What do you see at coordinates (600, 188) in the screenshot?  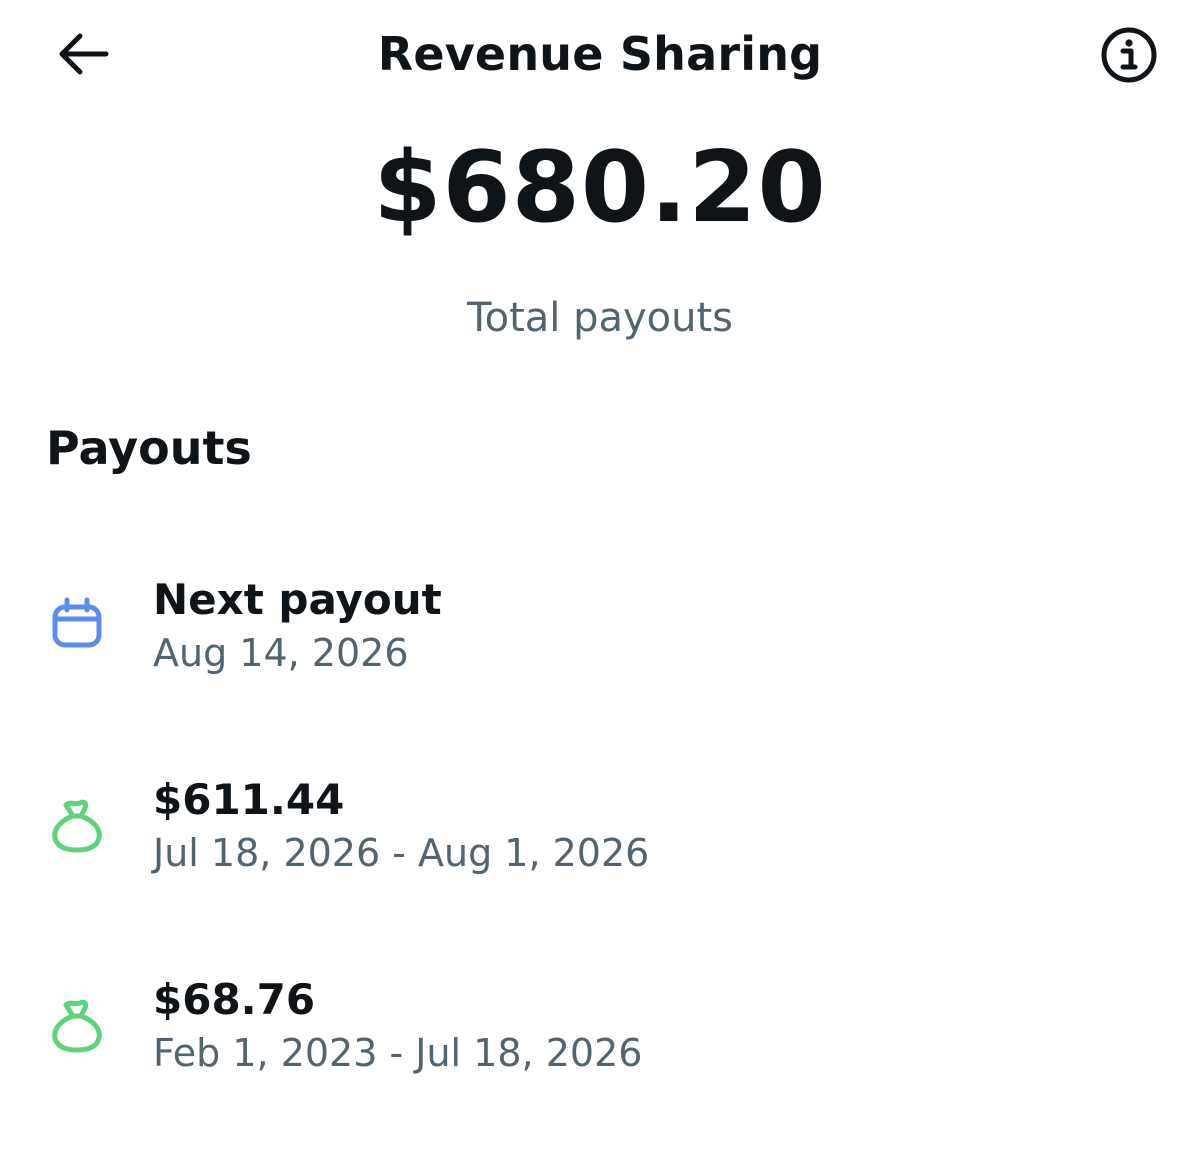 I see `total-payout-amount: $680.20` at bounding box center [600, 188].